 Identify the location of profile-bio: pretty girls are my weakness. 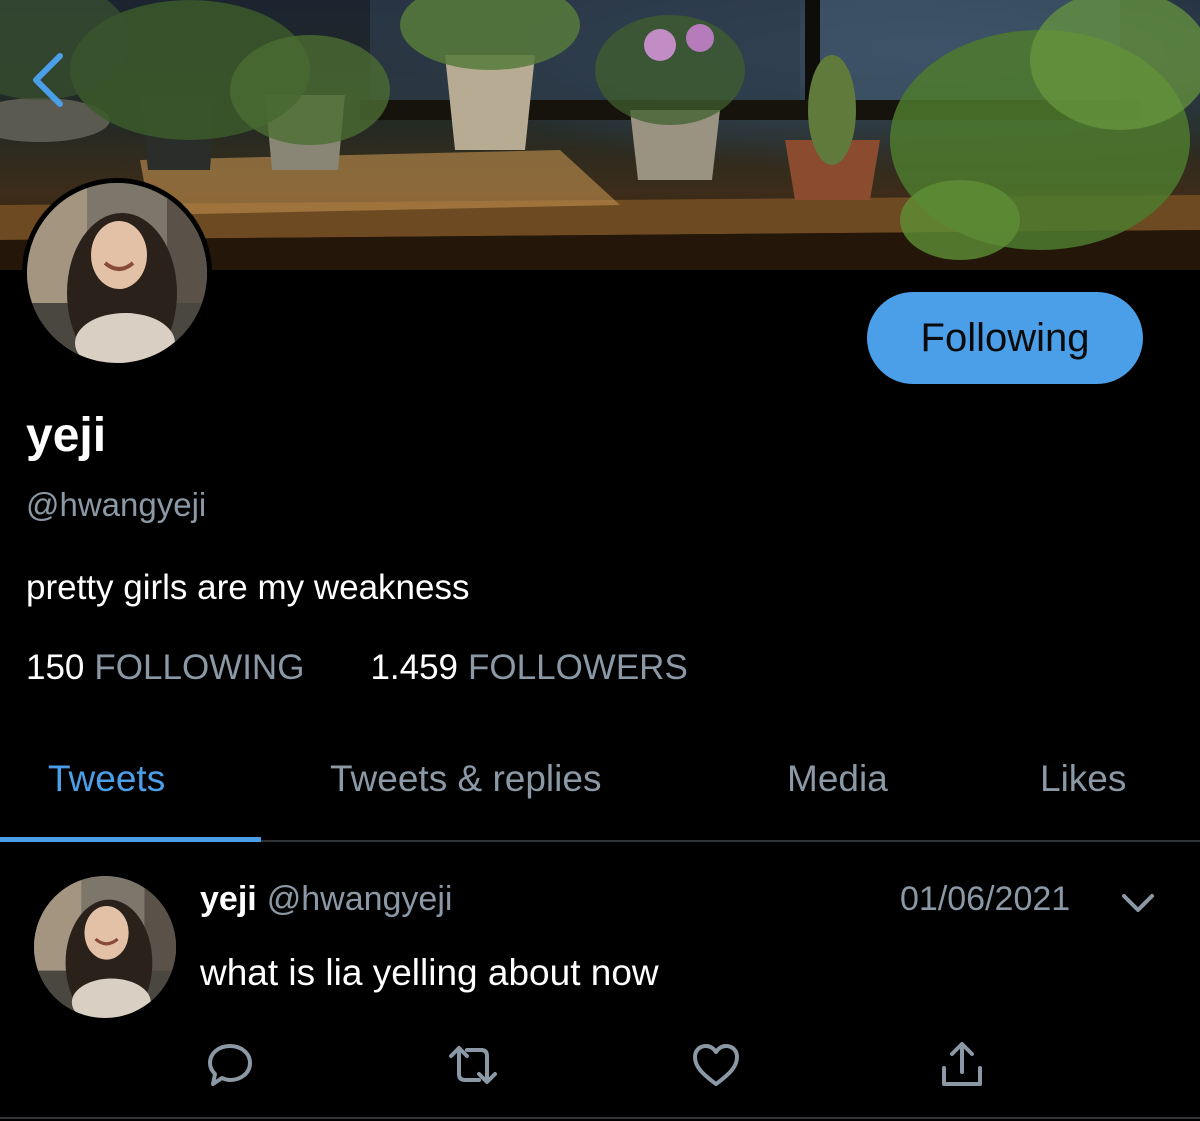
(248, 587).